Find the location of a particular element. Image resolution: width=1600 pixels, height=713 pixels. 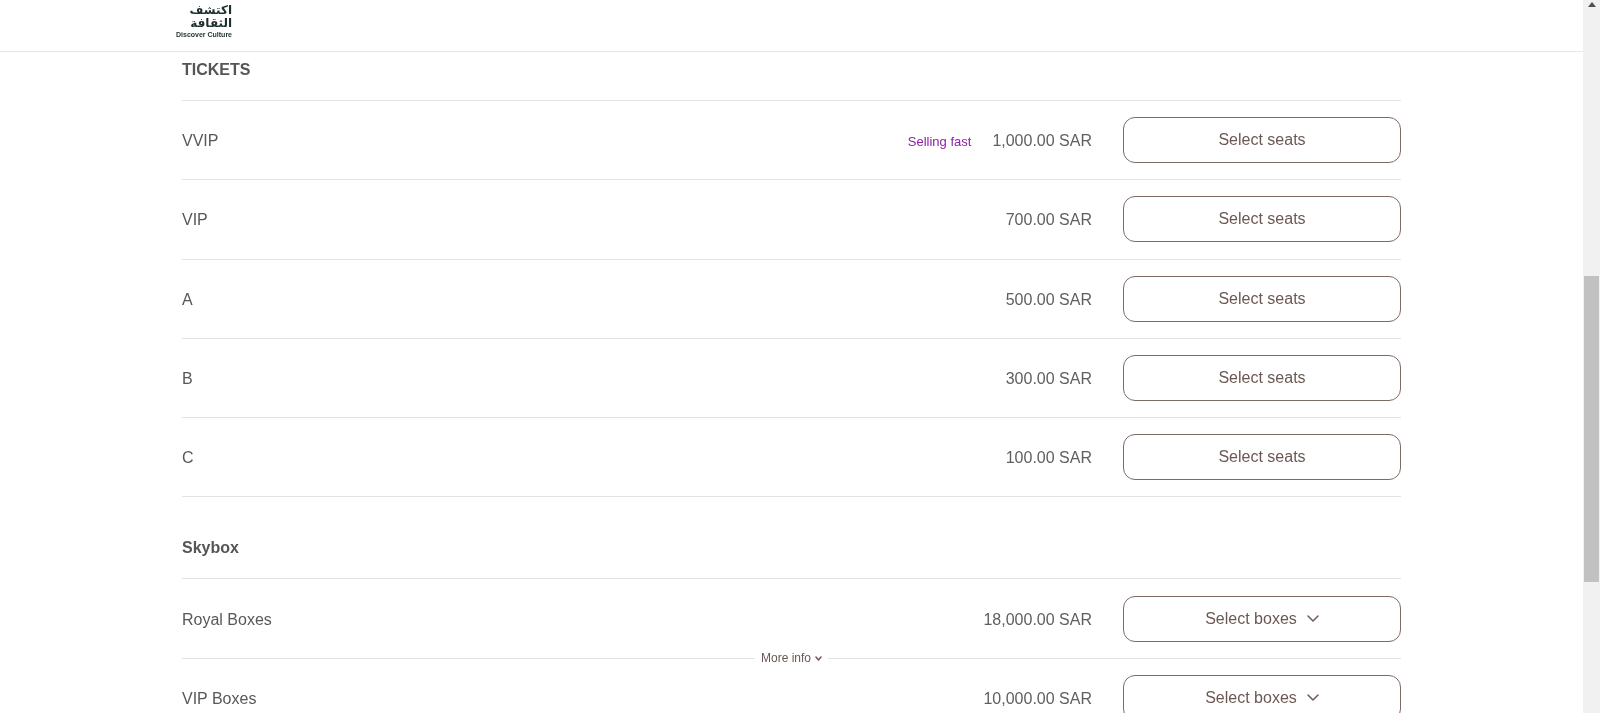

ticket-price: 10,000.00 SAR is located at coordinates (1037, 698).